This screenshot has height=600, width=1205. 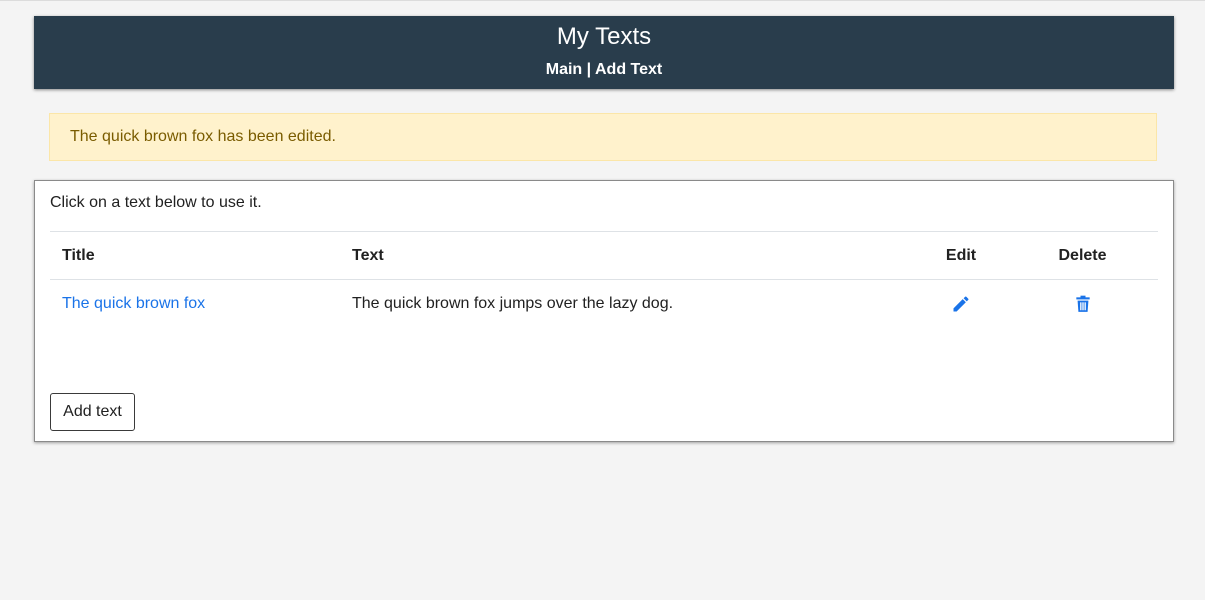 I want to click on app-header: My Texts Main | Add Text, so click(x=604, y=52).